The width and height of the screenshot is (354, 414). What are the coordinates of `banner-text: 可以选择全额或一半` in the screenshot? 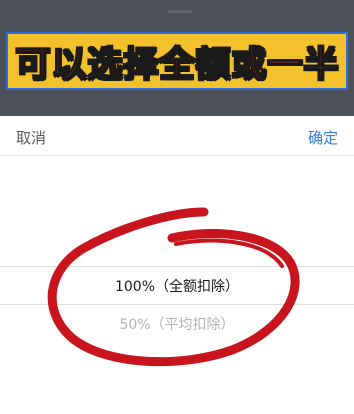 It's located at (176, 65).